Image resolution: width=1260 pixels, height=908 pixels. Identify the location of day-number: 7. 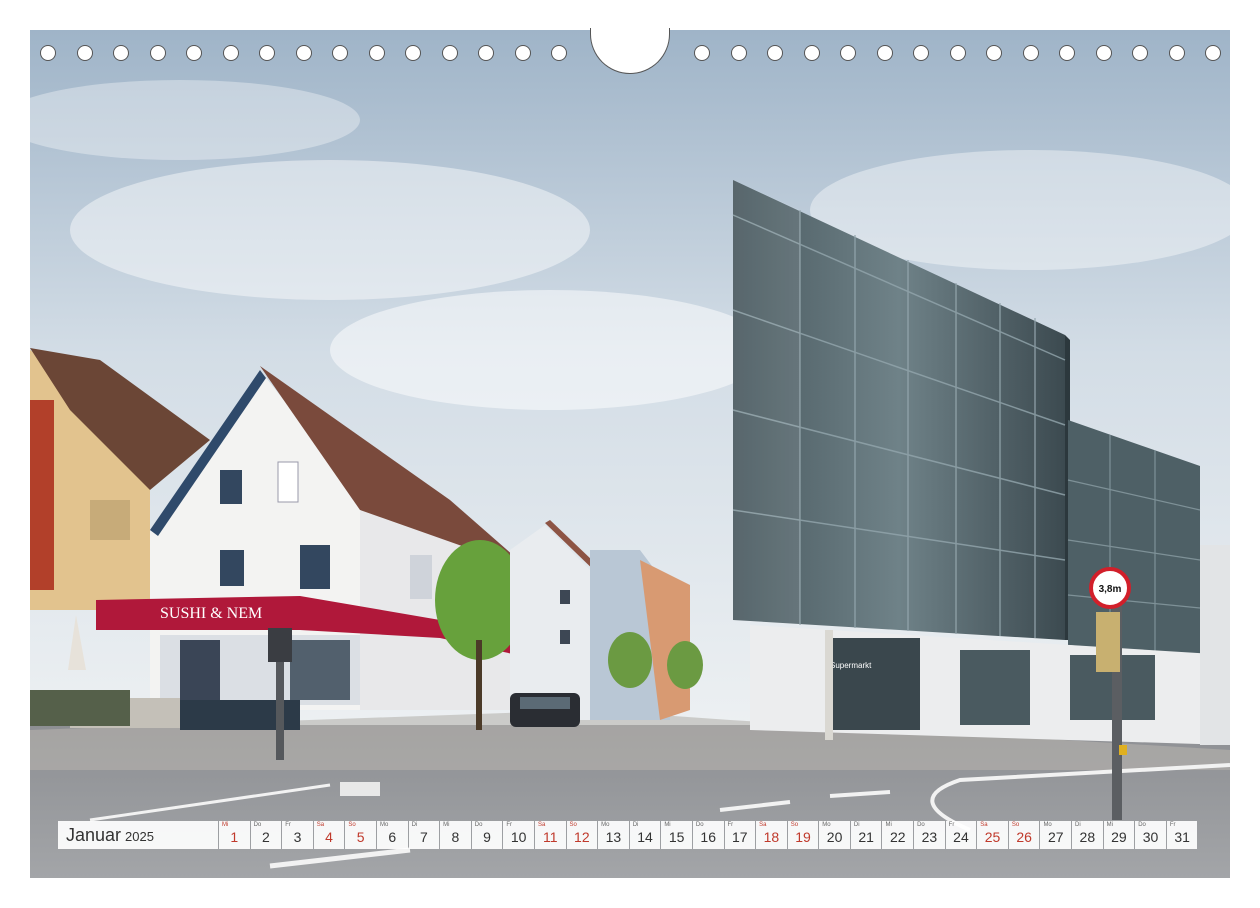
(423, 837).